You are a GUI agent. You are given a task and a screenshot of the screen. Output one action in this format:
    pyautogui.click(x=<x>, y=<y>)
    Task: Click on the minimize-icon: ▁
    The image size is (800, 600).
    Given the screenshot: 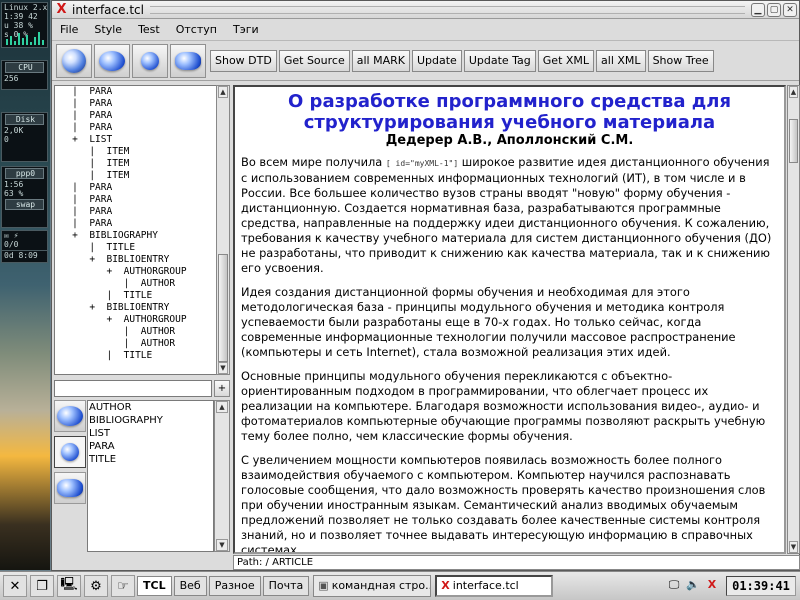 What is the action you would take?
    pyautogui.click(x=758, y=9)
    